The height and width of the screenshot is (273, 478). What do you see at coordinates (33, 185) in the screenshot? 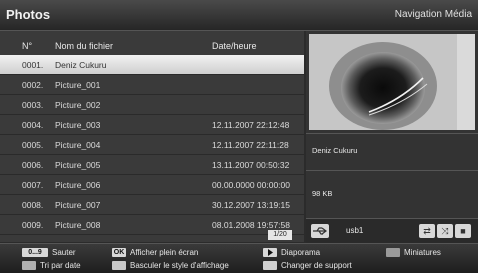
I see `row-number: 0007.` at bounding box center [33, 185].